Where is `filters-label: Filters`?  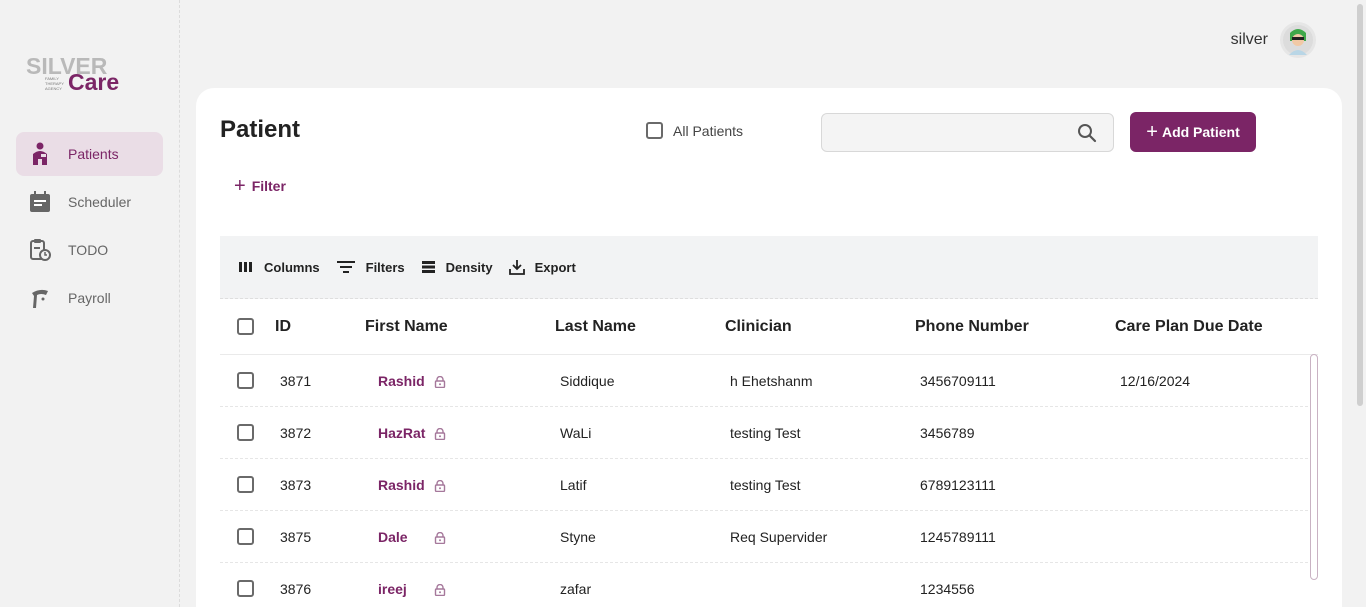 filters-label: Filters is located at coordinates (385, 267).